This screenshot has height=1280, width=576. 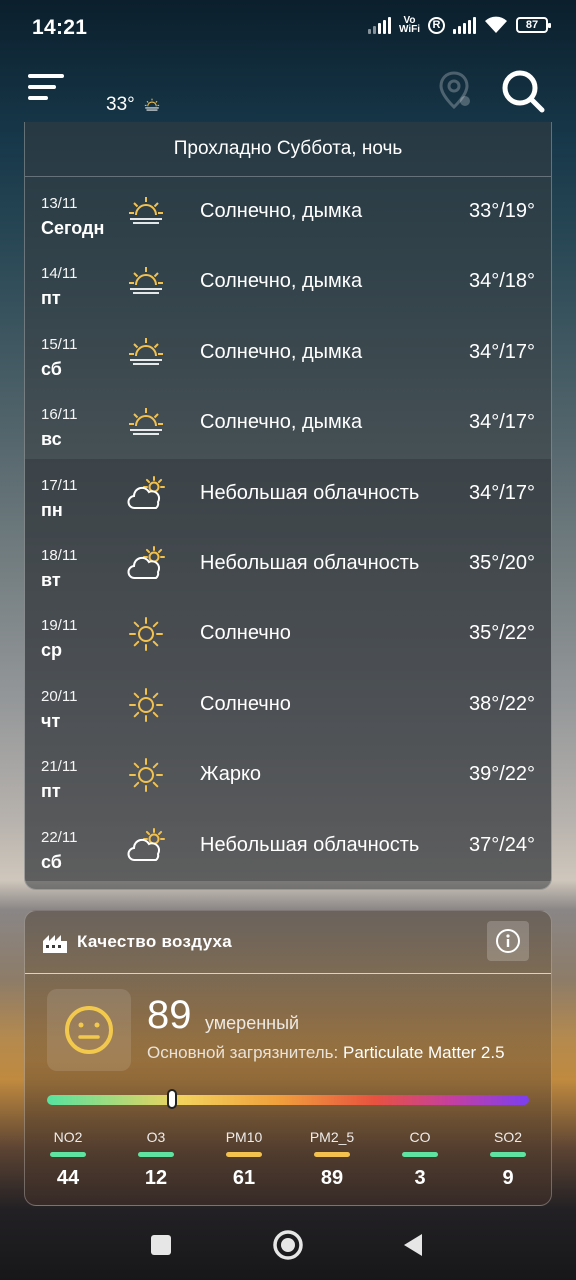 I want to click on wifi-icon, so click(x=496, y=24).